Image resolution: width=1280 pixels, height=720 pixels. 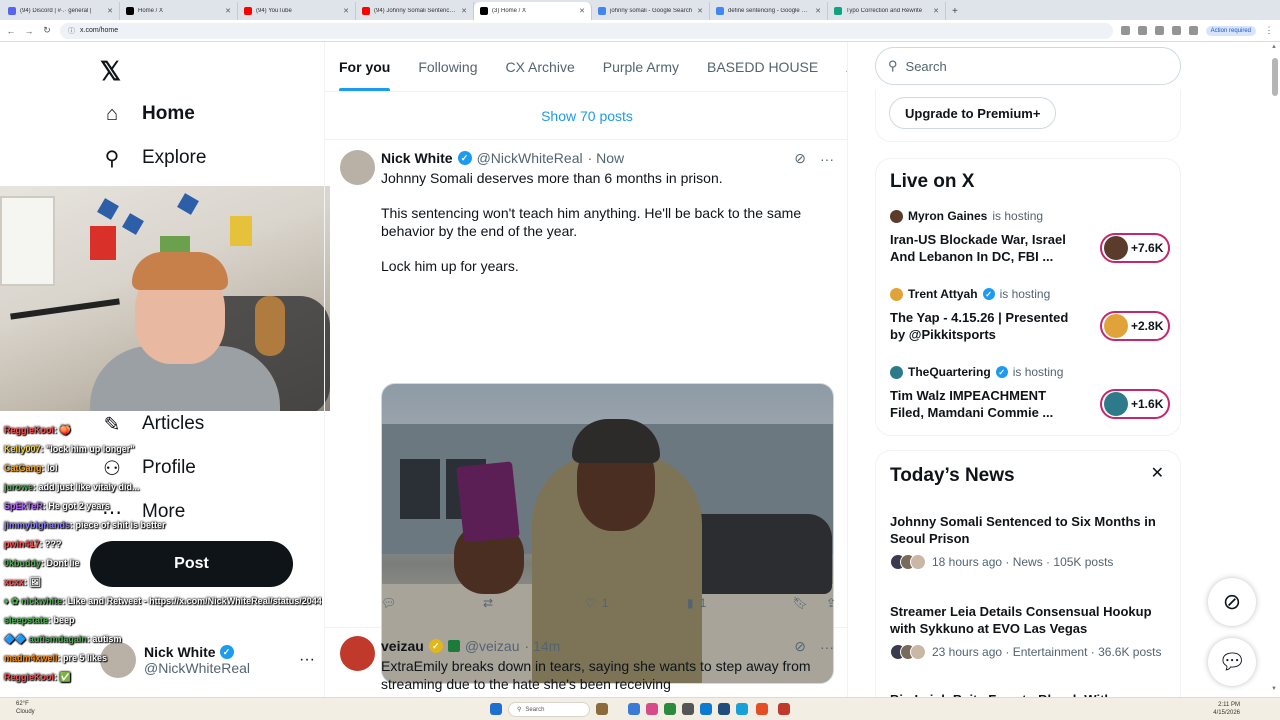 What do you see at coordinates (179, 11) in the screenshot?
I see `browser-tab: Home / X ✕` at bounding box center [179, 11].